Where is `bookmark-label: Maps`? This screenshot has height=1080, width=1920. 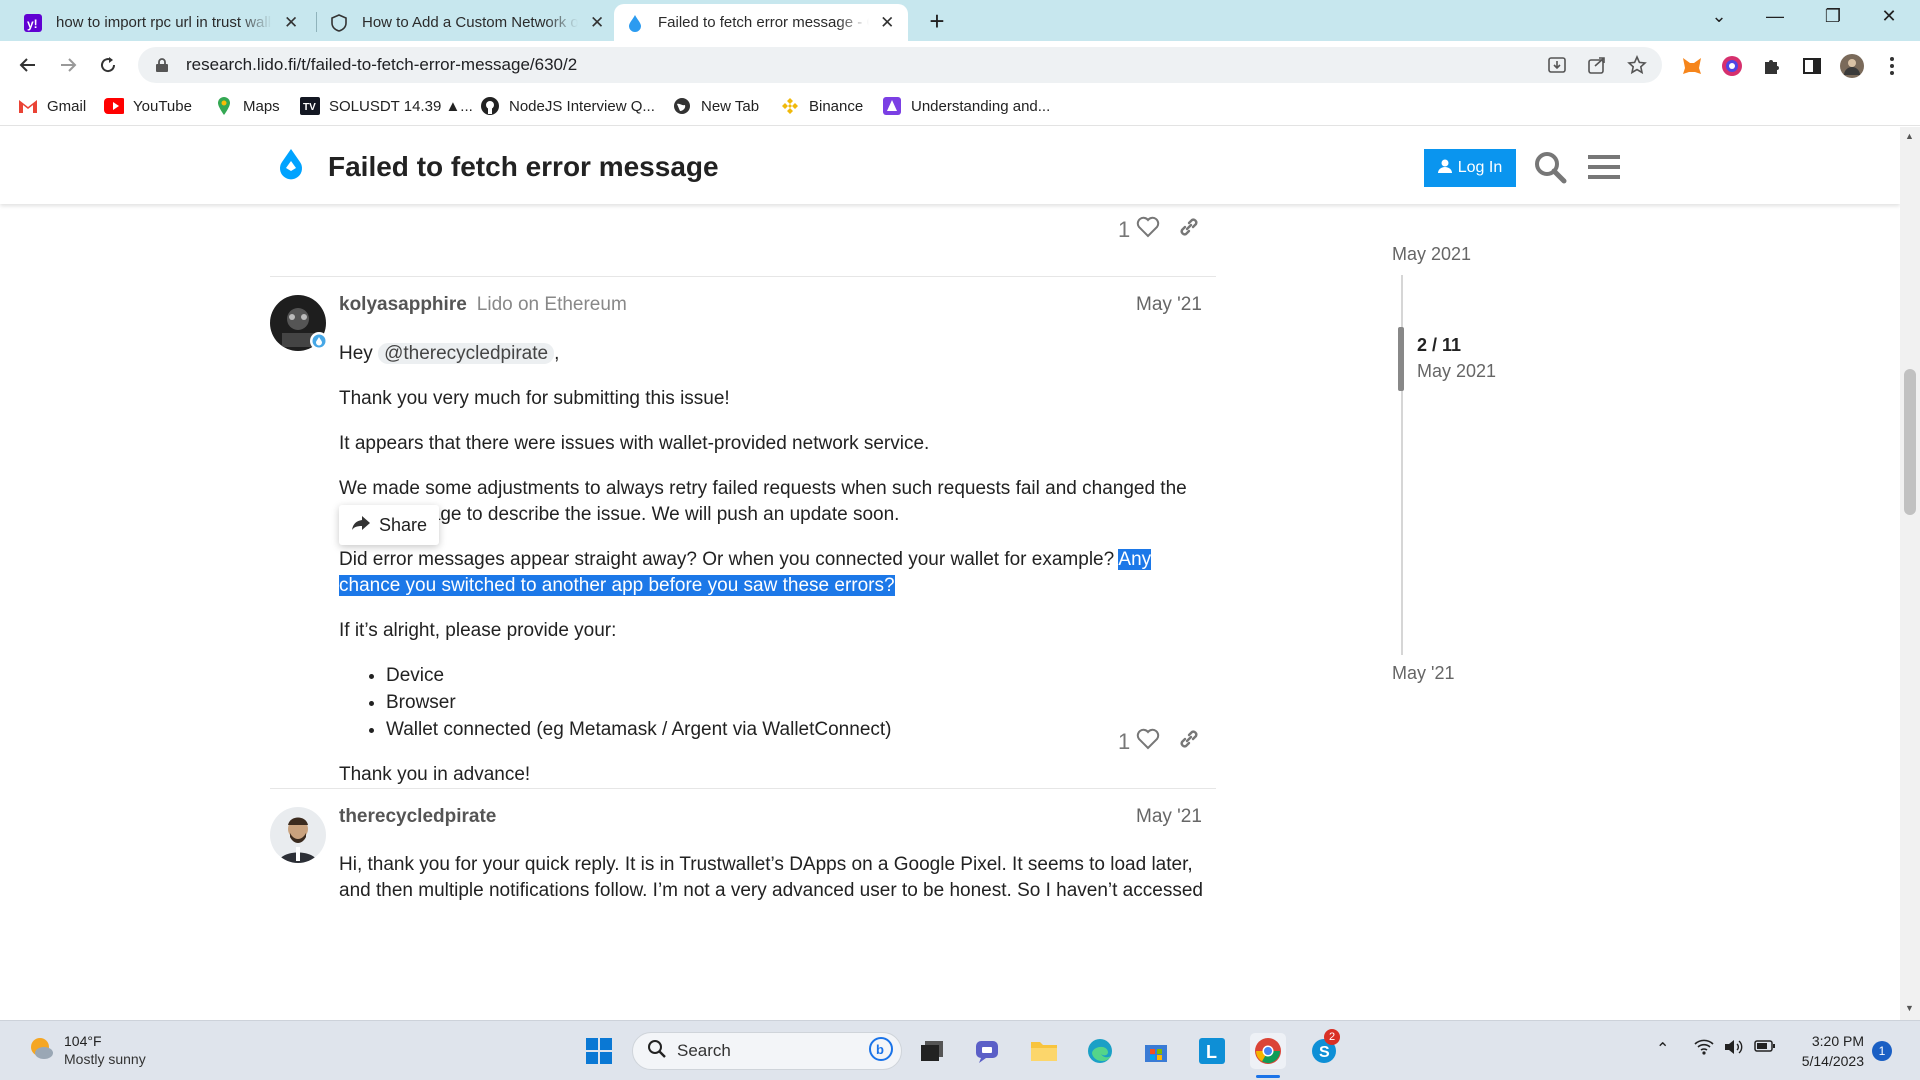 bookmark-label: Maps is located at coordinates (261, 106).